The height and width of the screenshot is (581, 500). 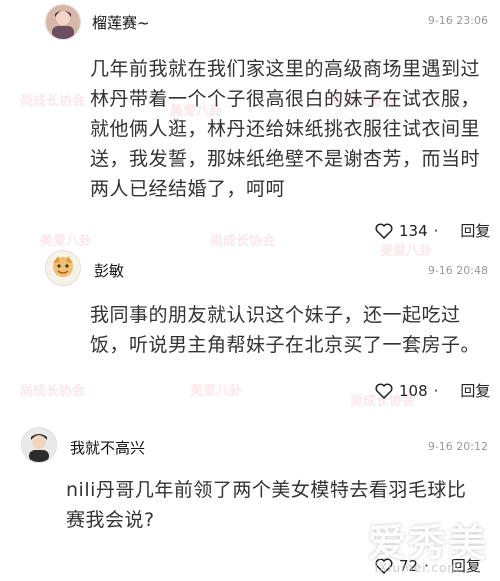 What do you see at coordinates (413, 390) in the screenshot?
I see `like-count: 108` at bounding box center [413, 390].